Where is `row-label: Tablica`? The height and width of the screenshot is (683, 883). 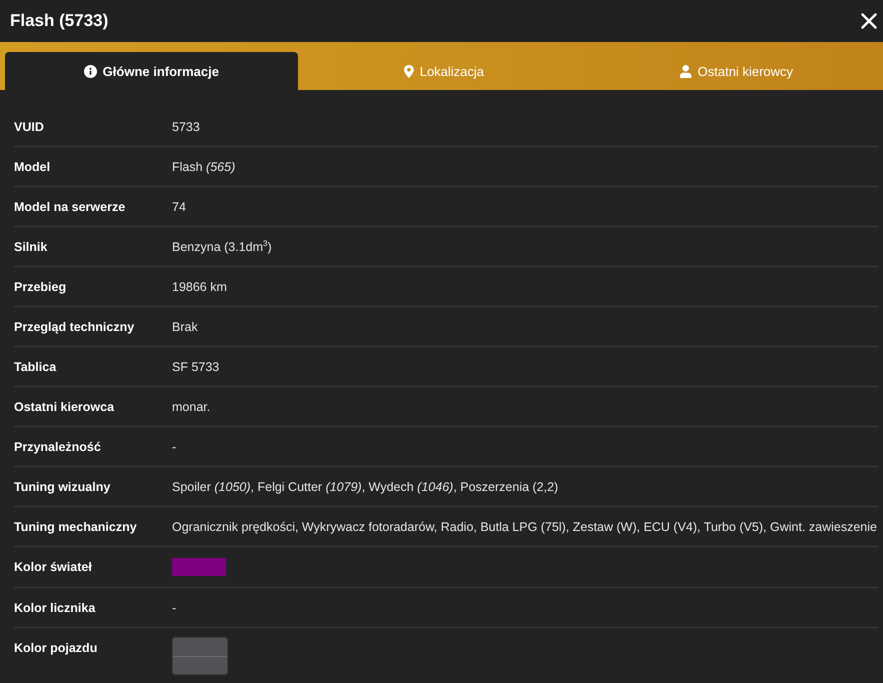
row-label: Tablica is located at coordinates (36, 367).